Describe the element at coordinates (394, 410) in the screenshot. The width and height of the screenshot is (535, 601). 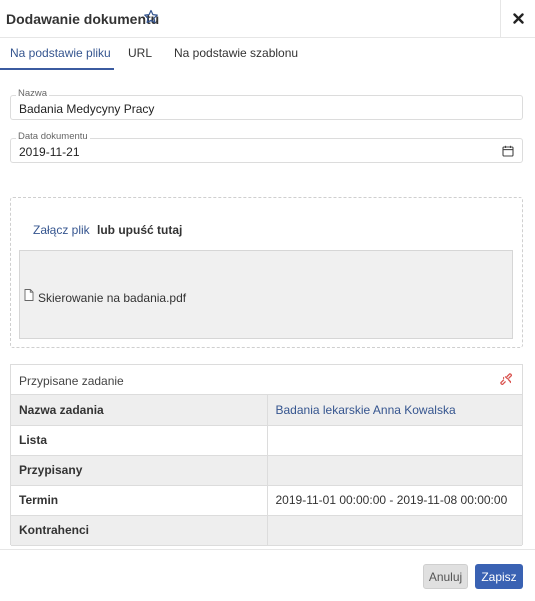
I see `task-name-link: Badania lekarskie Anna Kowalska` at that location.